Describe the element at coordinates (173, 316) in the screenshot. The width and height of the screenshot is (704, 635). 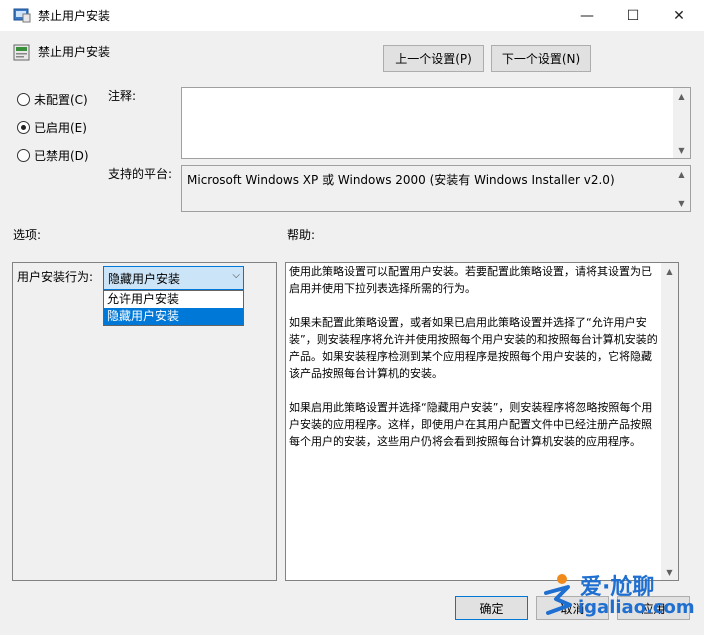
I see `dropdown-option-hide: 隐藏用户安装` at that location.